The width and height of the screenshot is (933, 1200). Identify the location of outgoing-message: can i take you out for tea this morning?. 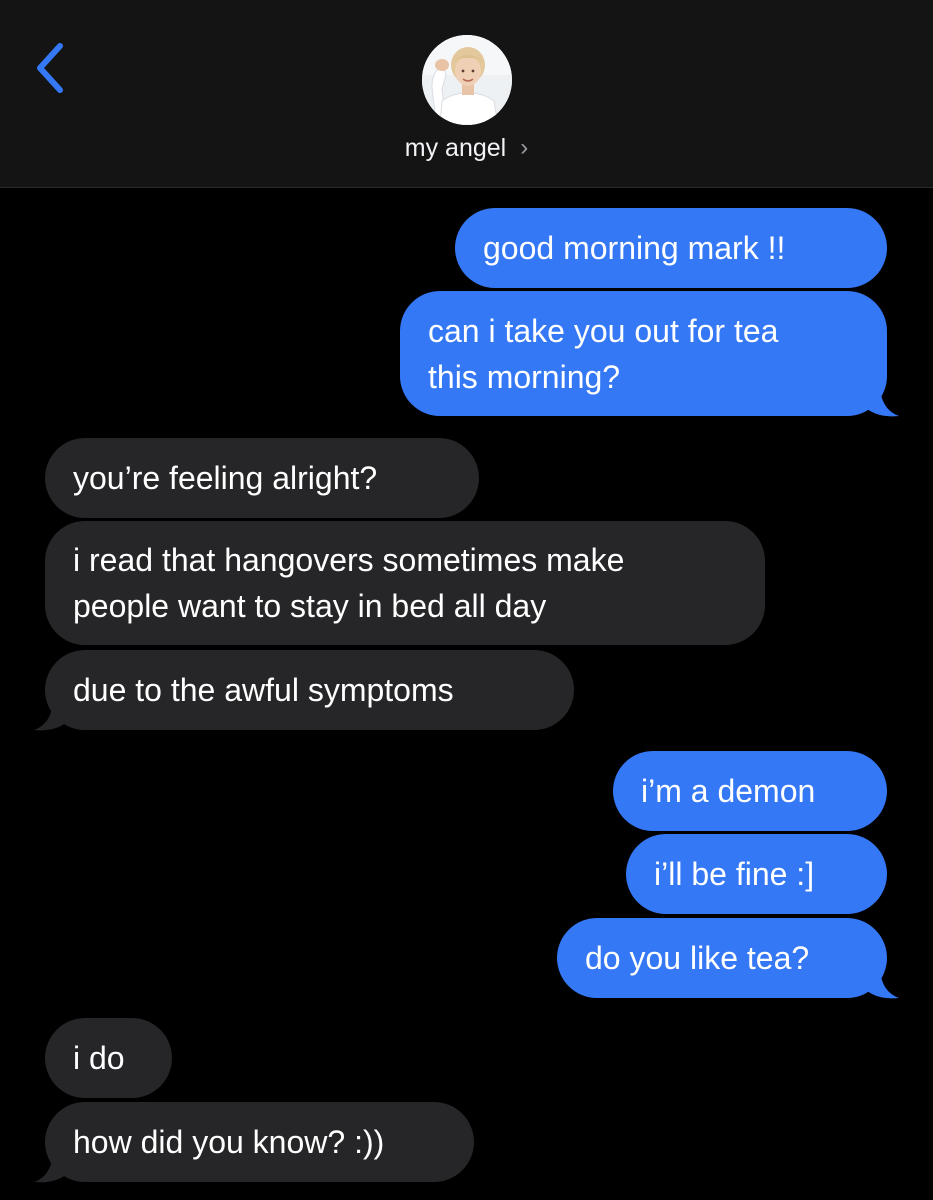
(643, 353).